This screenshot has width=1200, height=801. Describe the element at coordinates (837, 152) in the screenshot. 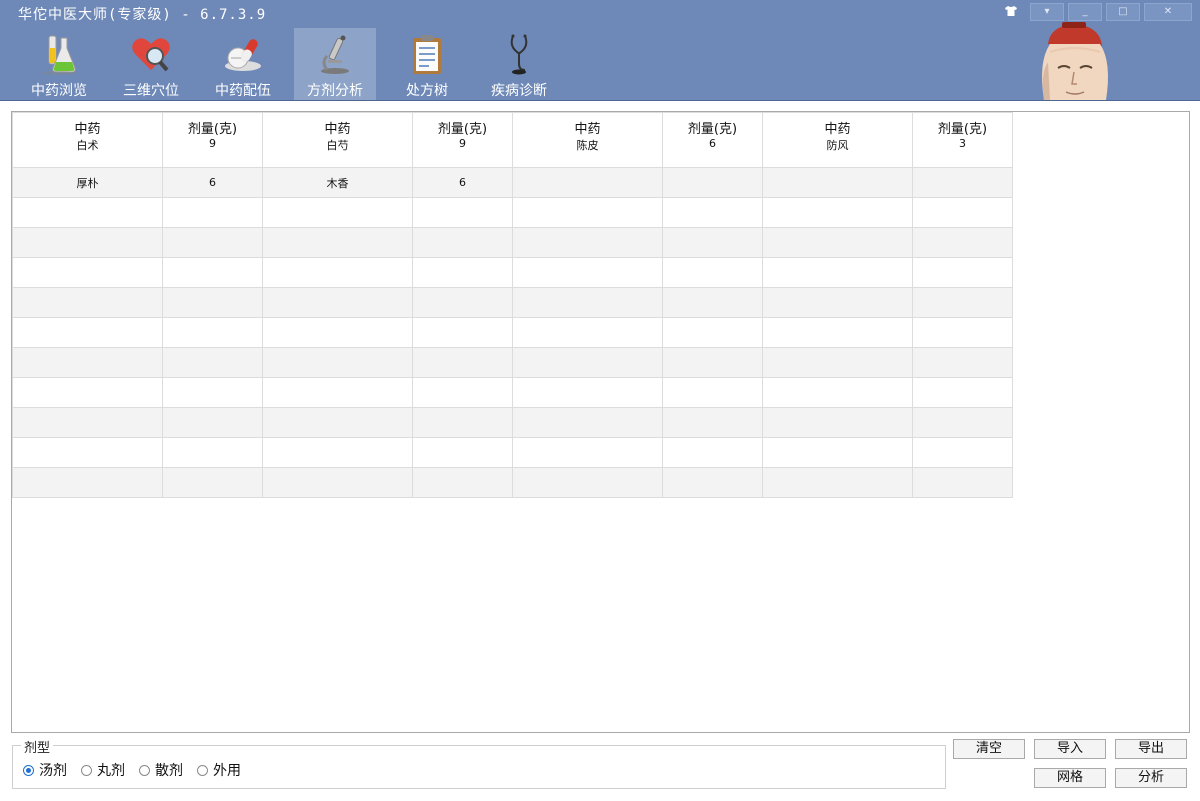

I see `herb-cell: 防风` at that location.